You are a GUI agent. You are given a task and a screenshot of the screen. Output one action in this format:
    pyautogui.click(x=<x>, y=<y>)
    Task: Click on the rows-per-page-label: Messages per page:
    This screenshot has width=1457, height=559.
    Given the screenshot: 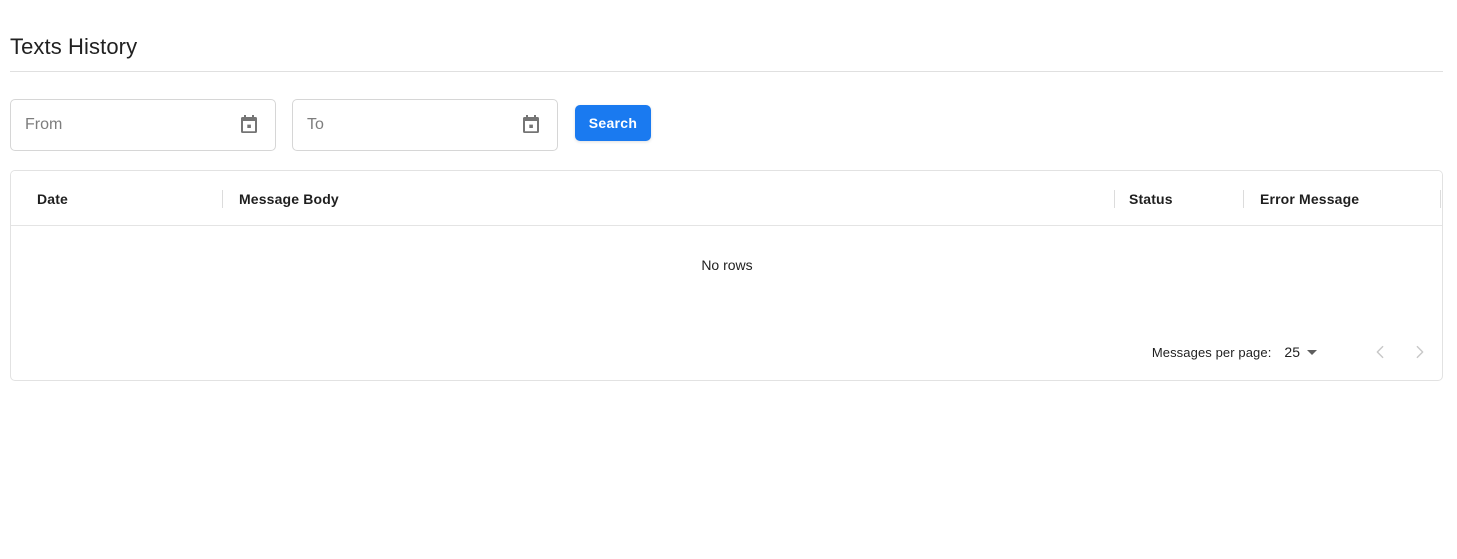 What is the action you would take?
    pyautogui.click(x=1211, y=352)
    